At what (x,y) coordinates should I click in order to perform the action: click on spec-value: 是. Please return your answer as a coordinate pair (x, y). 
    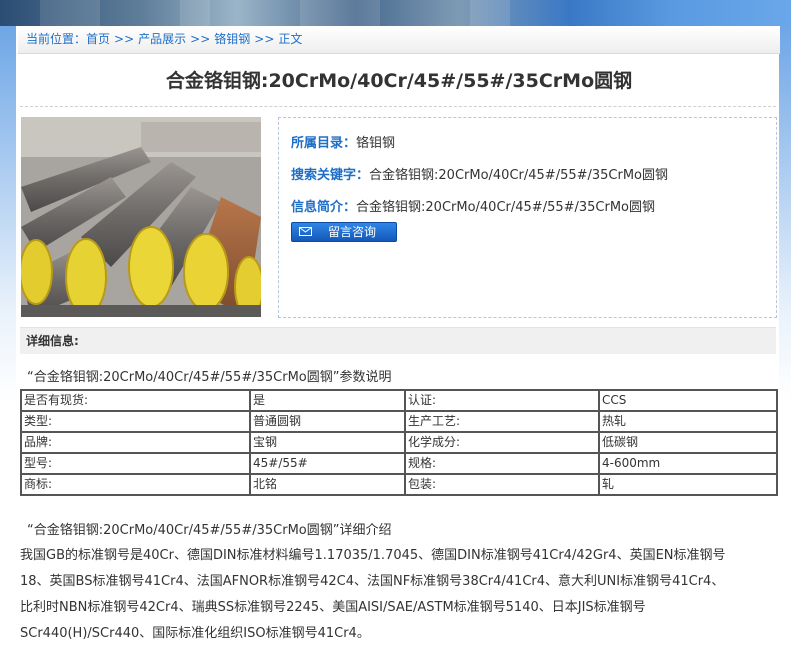
    Looking at the image, I should click on (327, 400).